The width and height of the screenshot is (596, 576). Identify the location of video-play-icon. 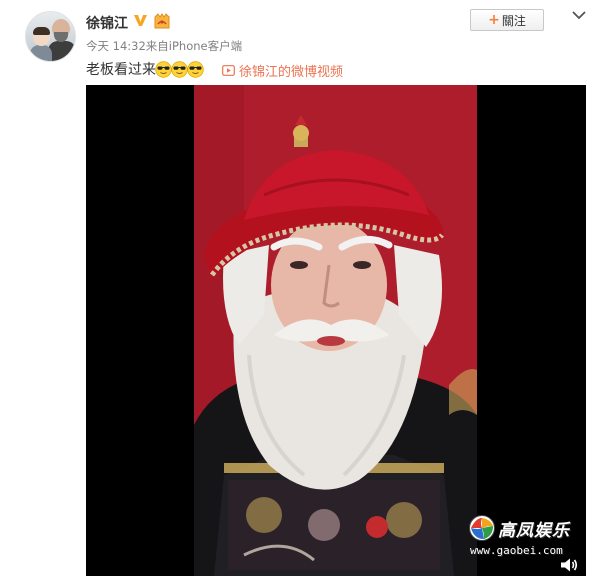
(228, 70).